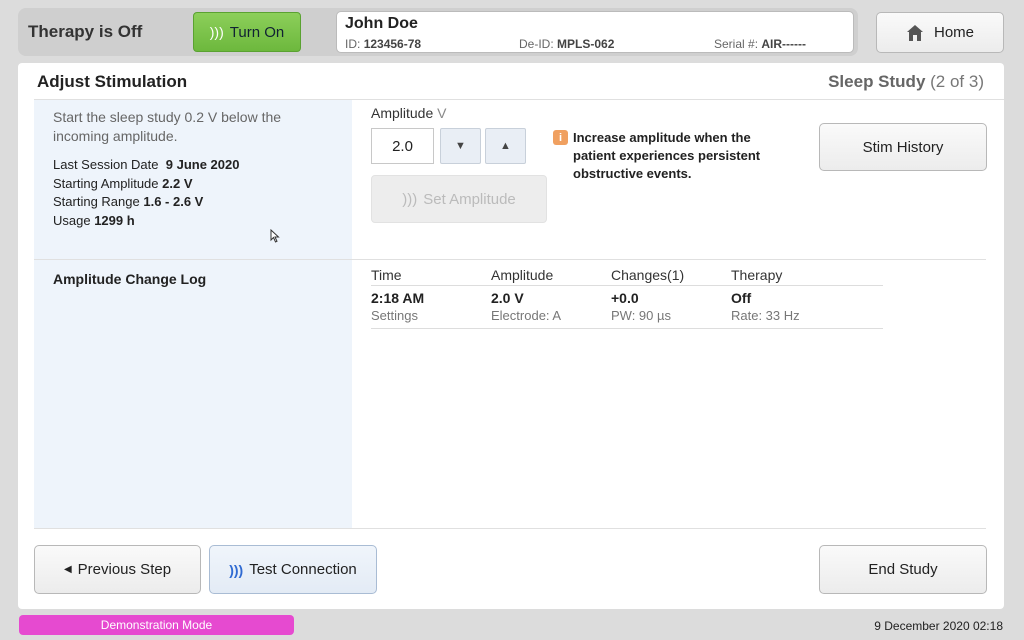  What do you see at coordinates (128, 201) in the screenshot?
I see `starting-range: Starting Range 1.6 - 2.6 V` at bounding box center [128, 201].